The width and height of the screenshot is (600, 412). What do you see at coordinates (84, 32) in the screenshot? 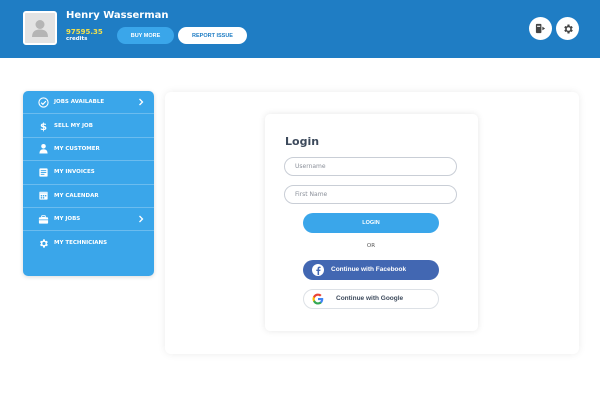
I see `credits-amount: 97595.35` at bounding box center [84, 32].